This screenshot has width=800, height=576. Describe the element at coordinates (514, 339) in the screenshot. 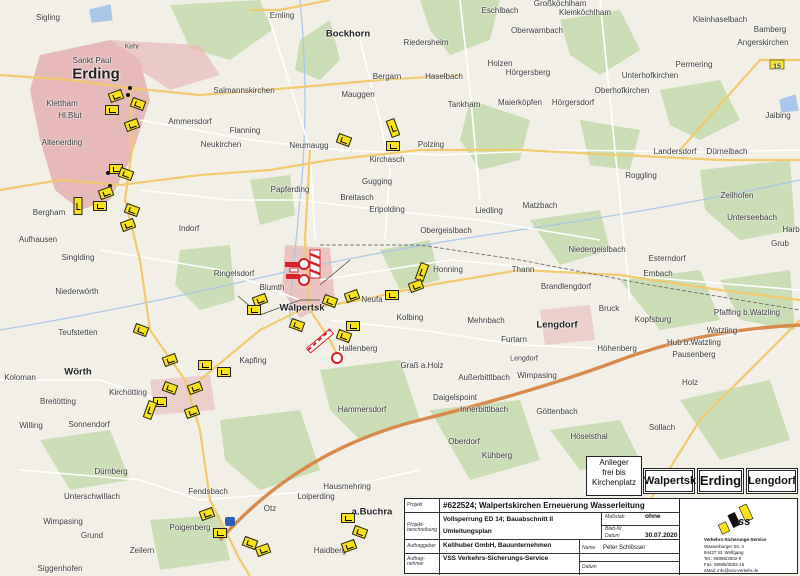

I see `place-label-furtarn: Furtarn` at that location.